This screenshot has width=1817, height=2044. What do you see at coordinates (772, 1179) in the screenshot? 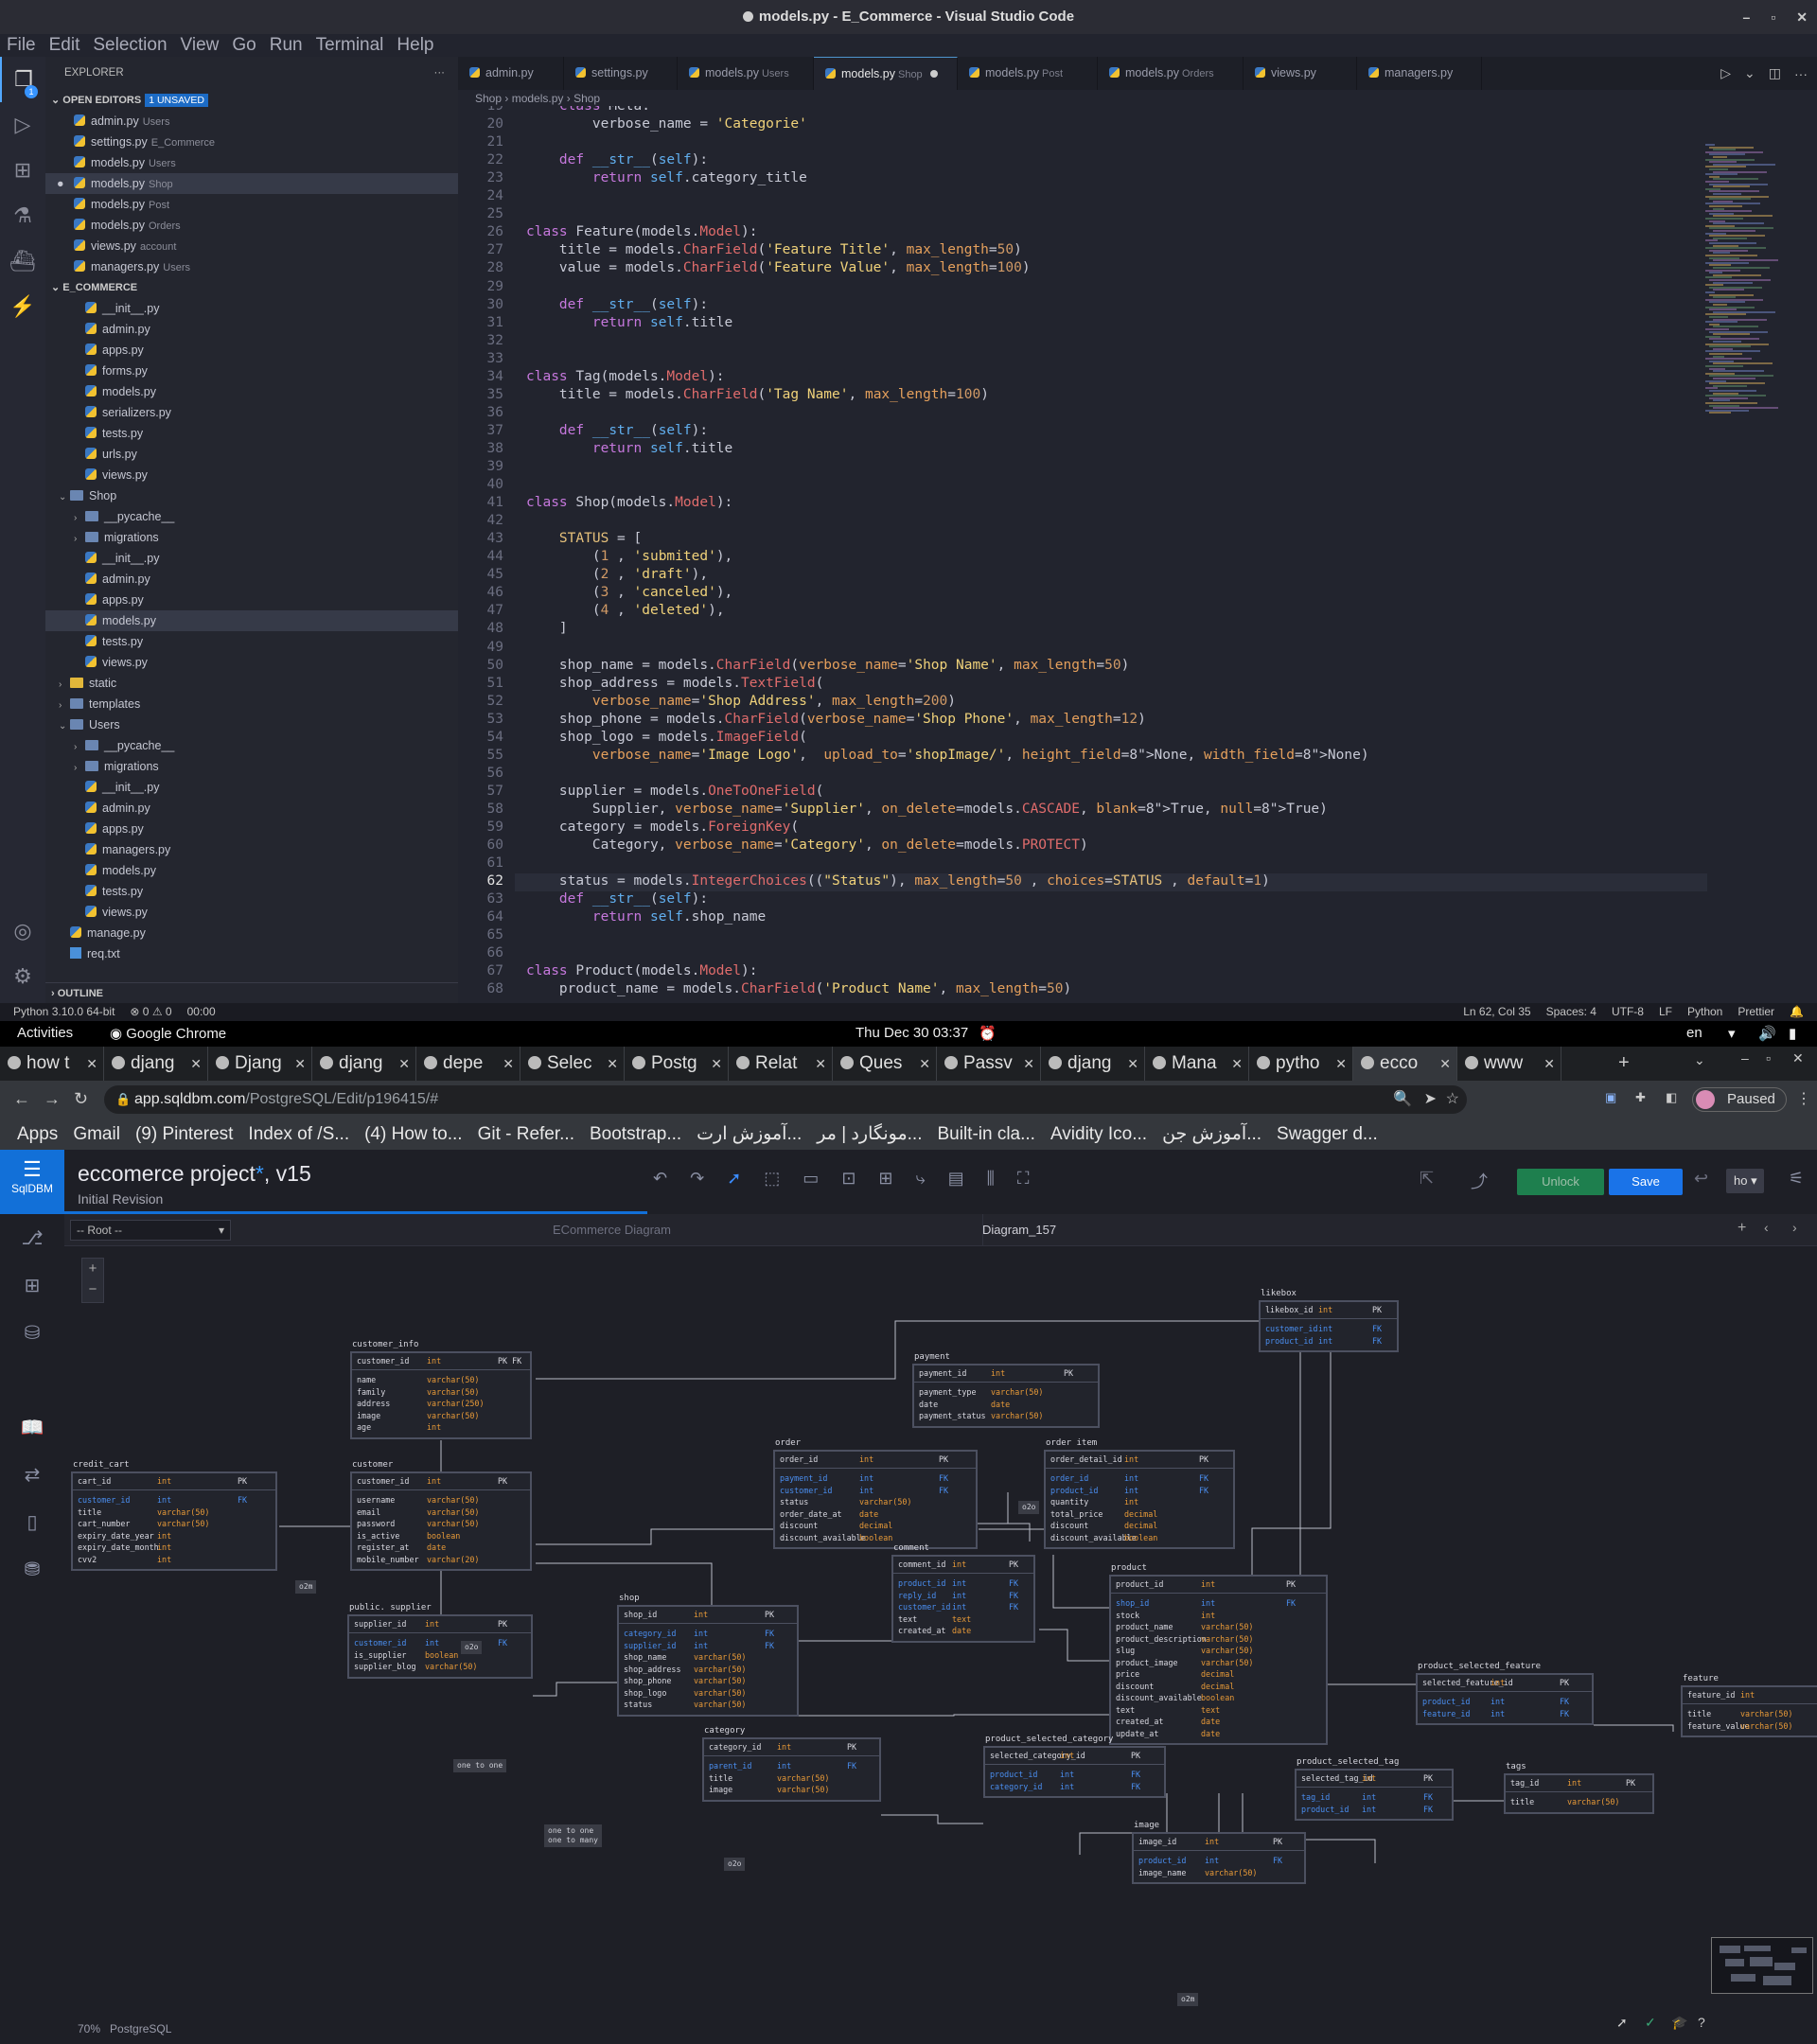
I see `area-select-icon: ⬚` at bounding box center [772, 1179].